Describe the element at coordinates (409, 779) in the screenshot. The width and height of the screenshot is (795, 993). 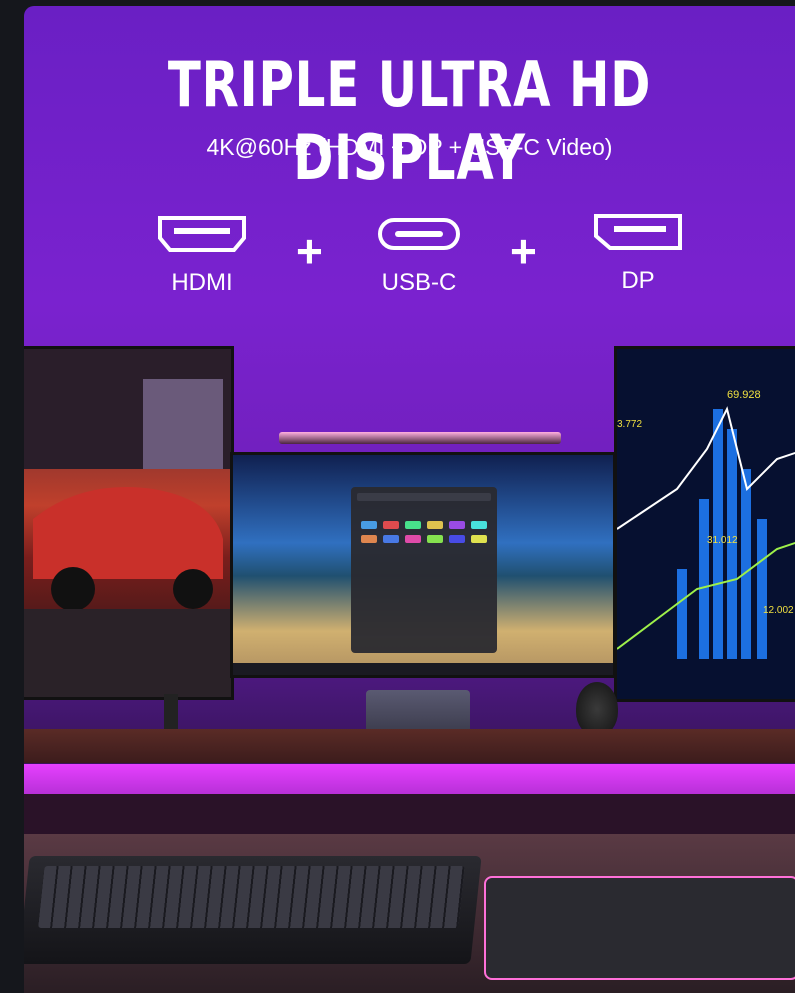
I see `led-strip` at that location.